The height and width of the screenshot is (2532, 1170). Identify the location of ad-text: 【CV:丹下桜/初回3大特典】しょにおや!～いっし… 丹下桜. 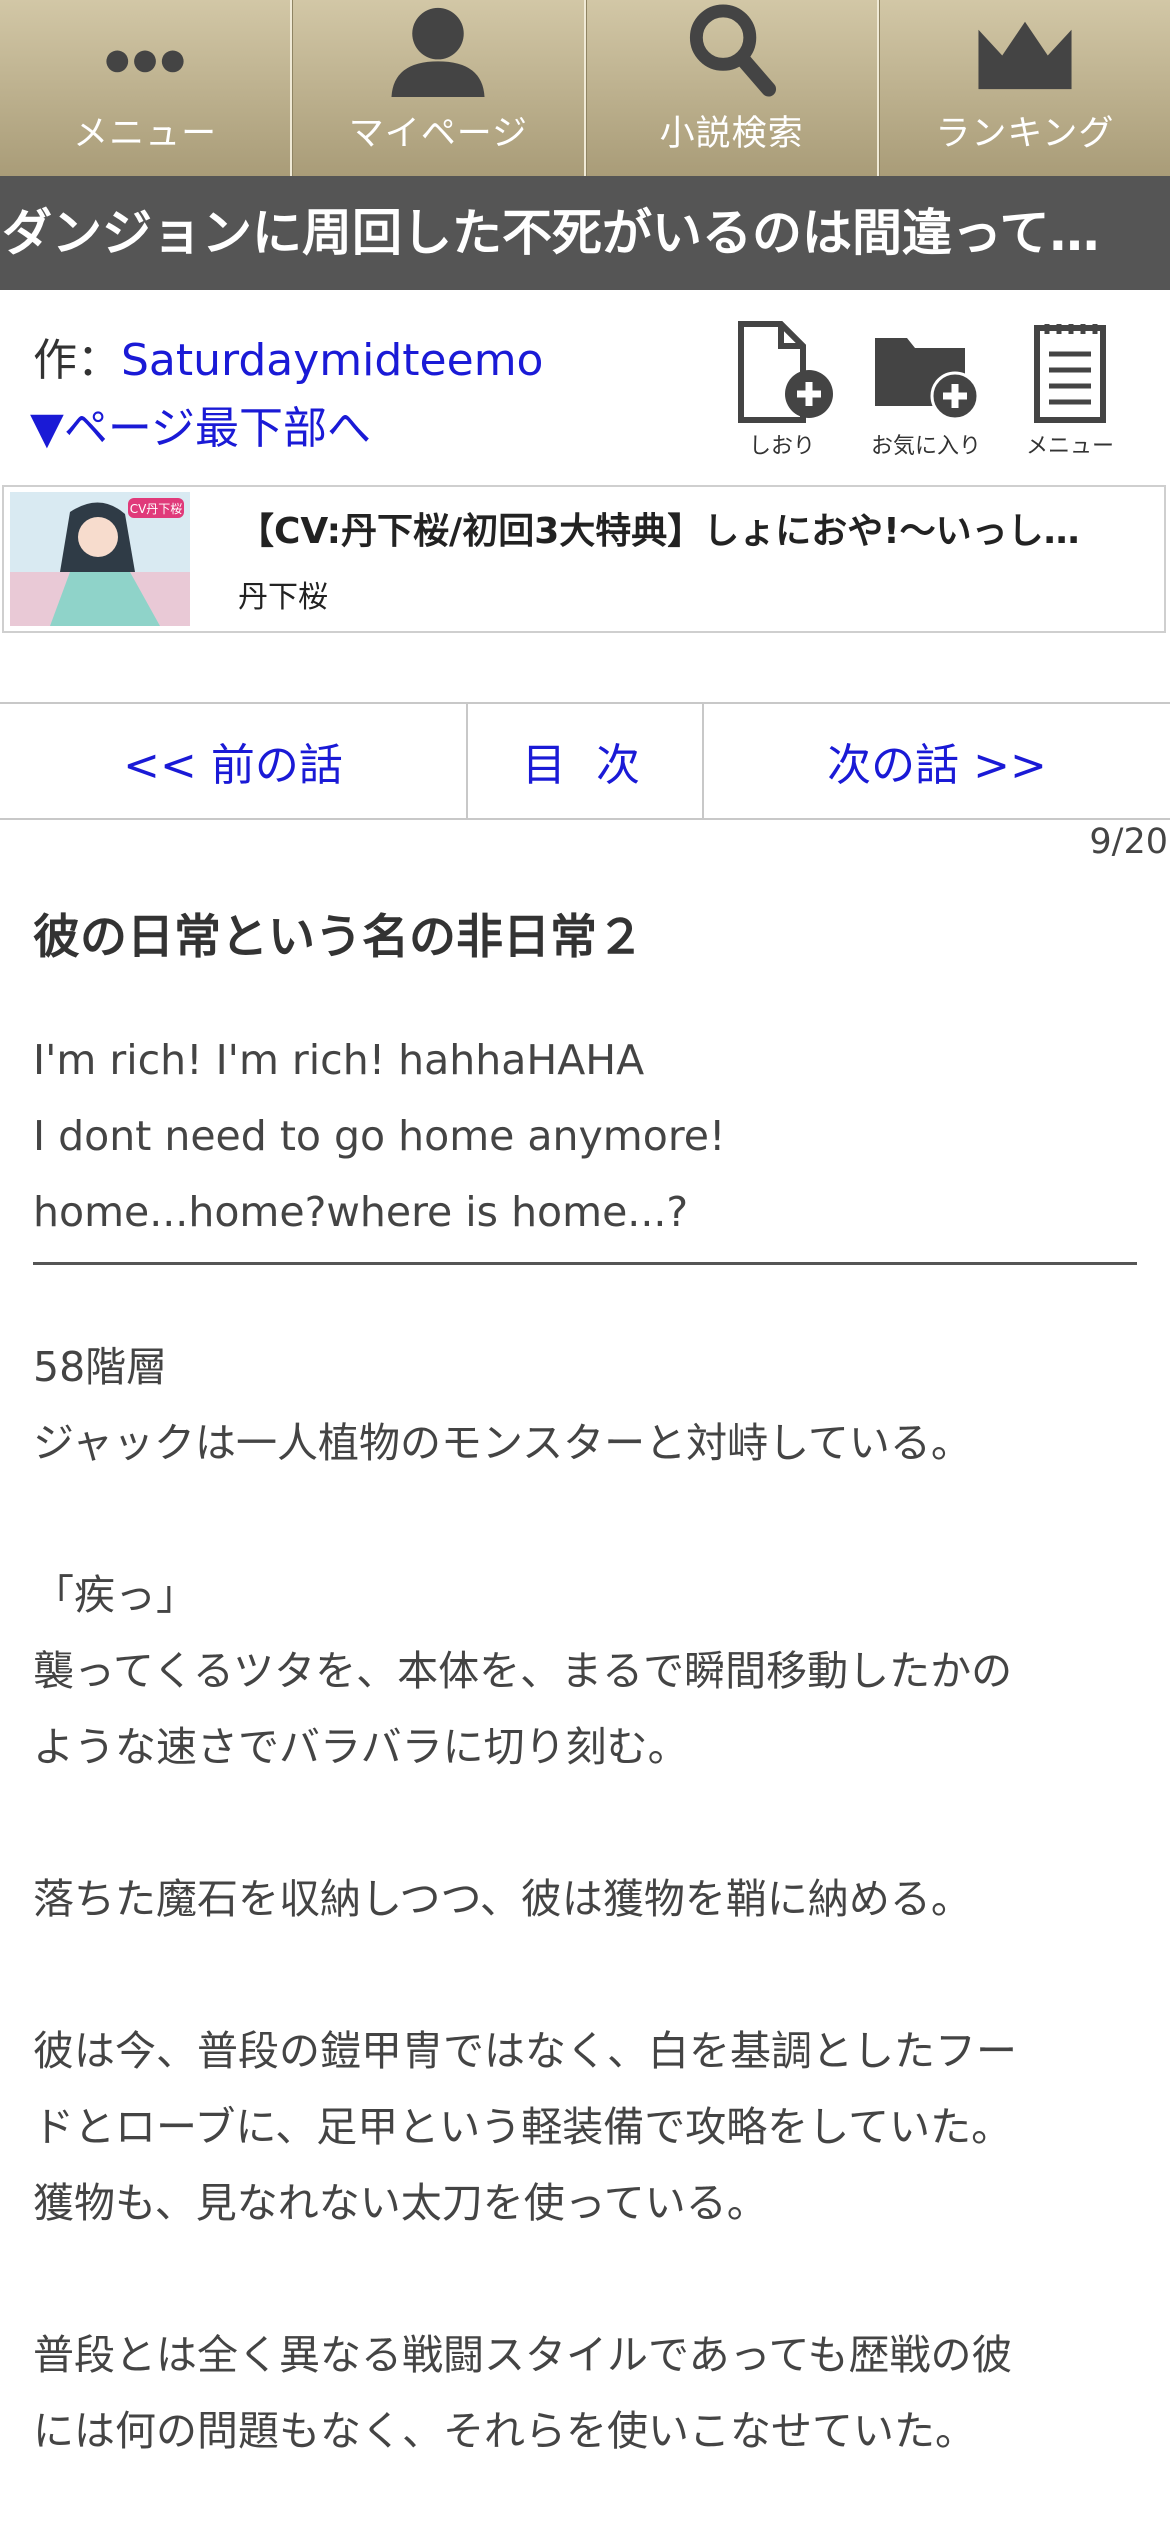
(688, 559).